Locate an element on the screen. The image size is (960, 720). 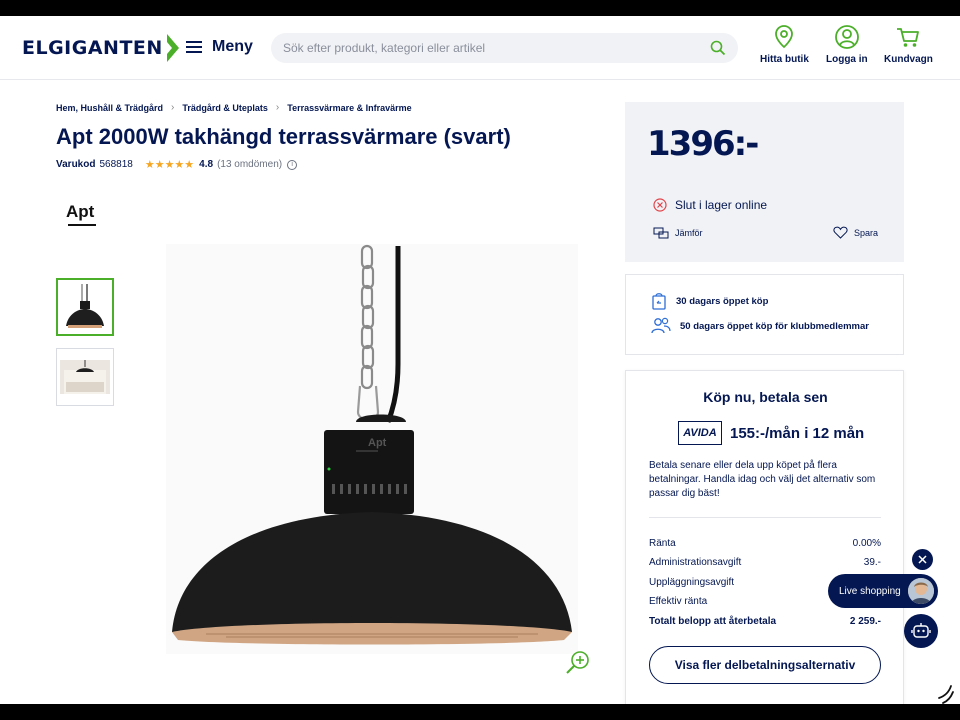
price: 1396:- is located at coordinates (703, 144).